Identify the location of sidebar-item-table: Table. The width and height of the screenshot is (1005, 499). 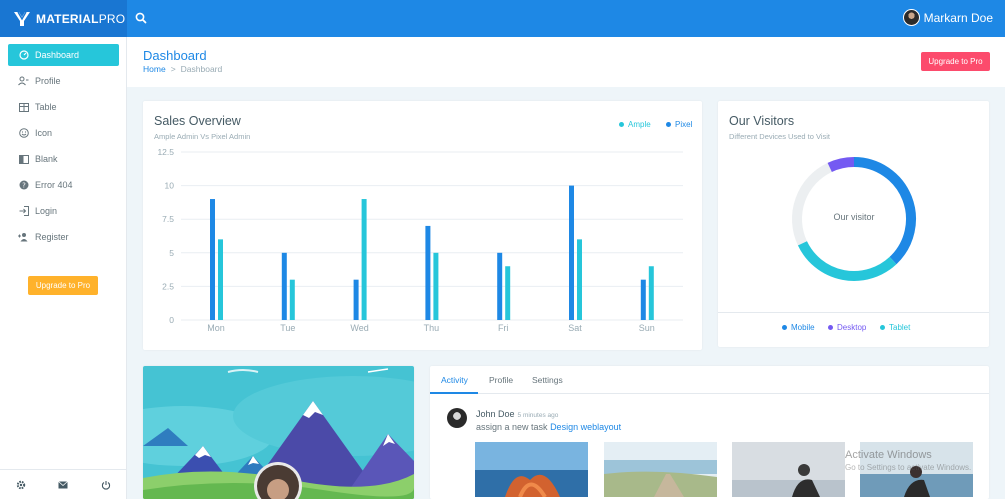
(63, 107).